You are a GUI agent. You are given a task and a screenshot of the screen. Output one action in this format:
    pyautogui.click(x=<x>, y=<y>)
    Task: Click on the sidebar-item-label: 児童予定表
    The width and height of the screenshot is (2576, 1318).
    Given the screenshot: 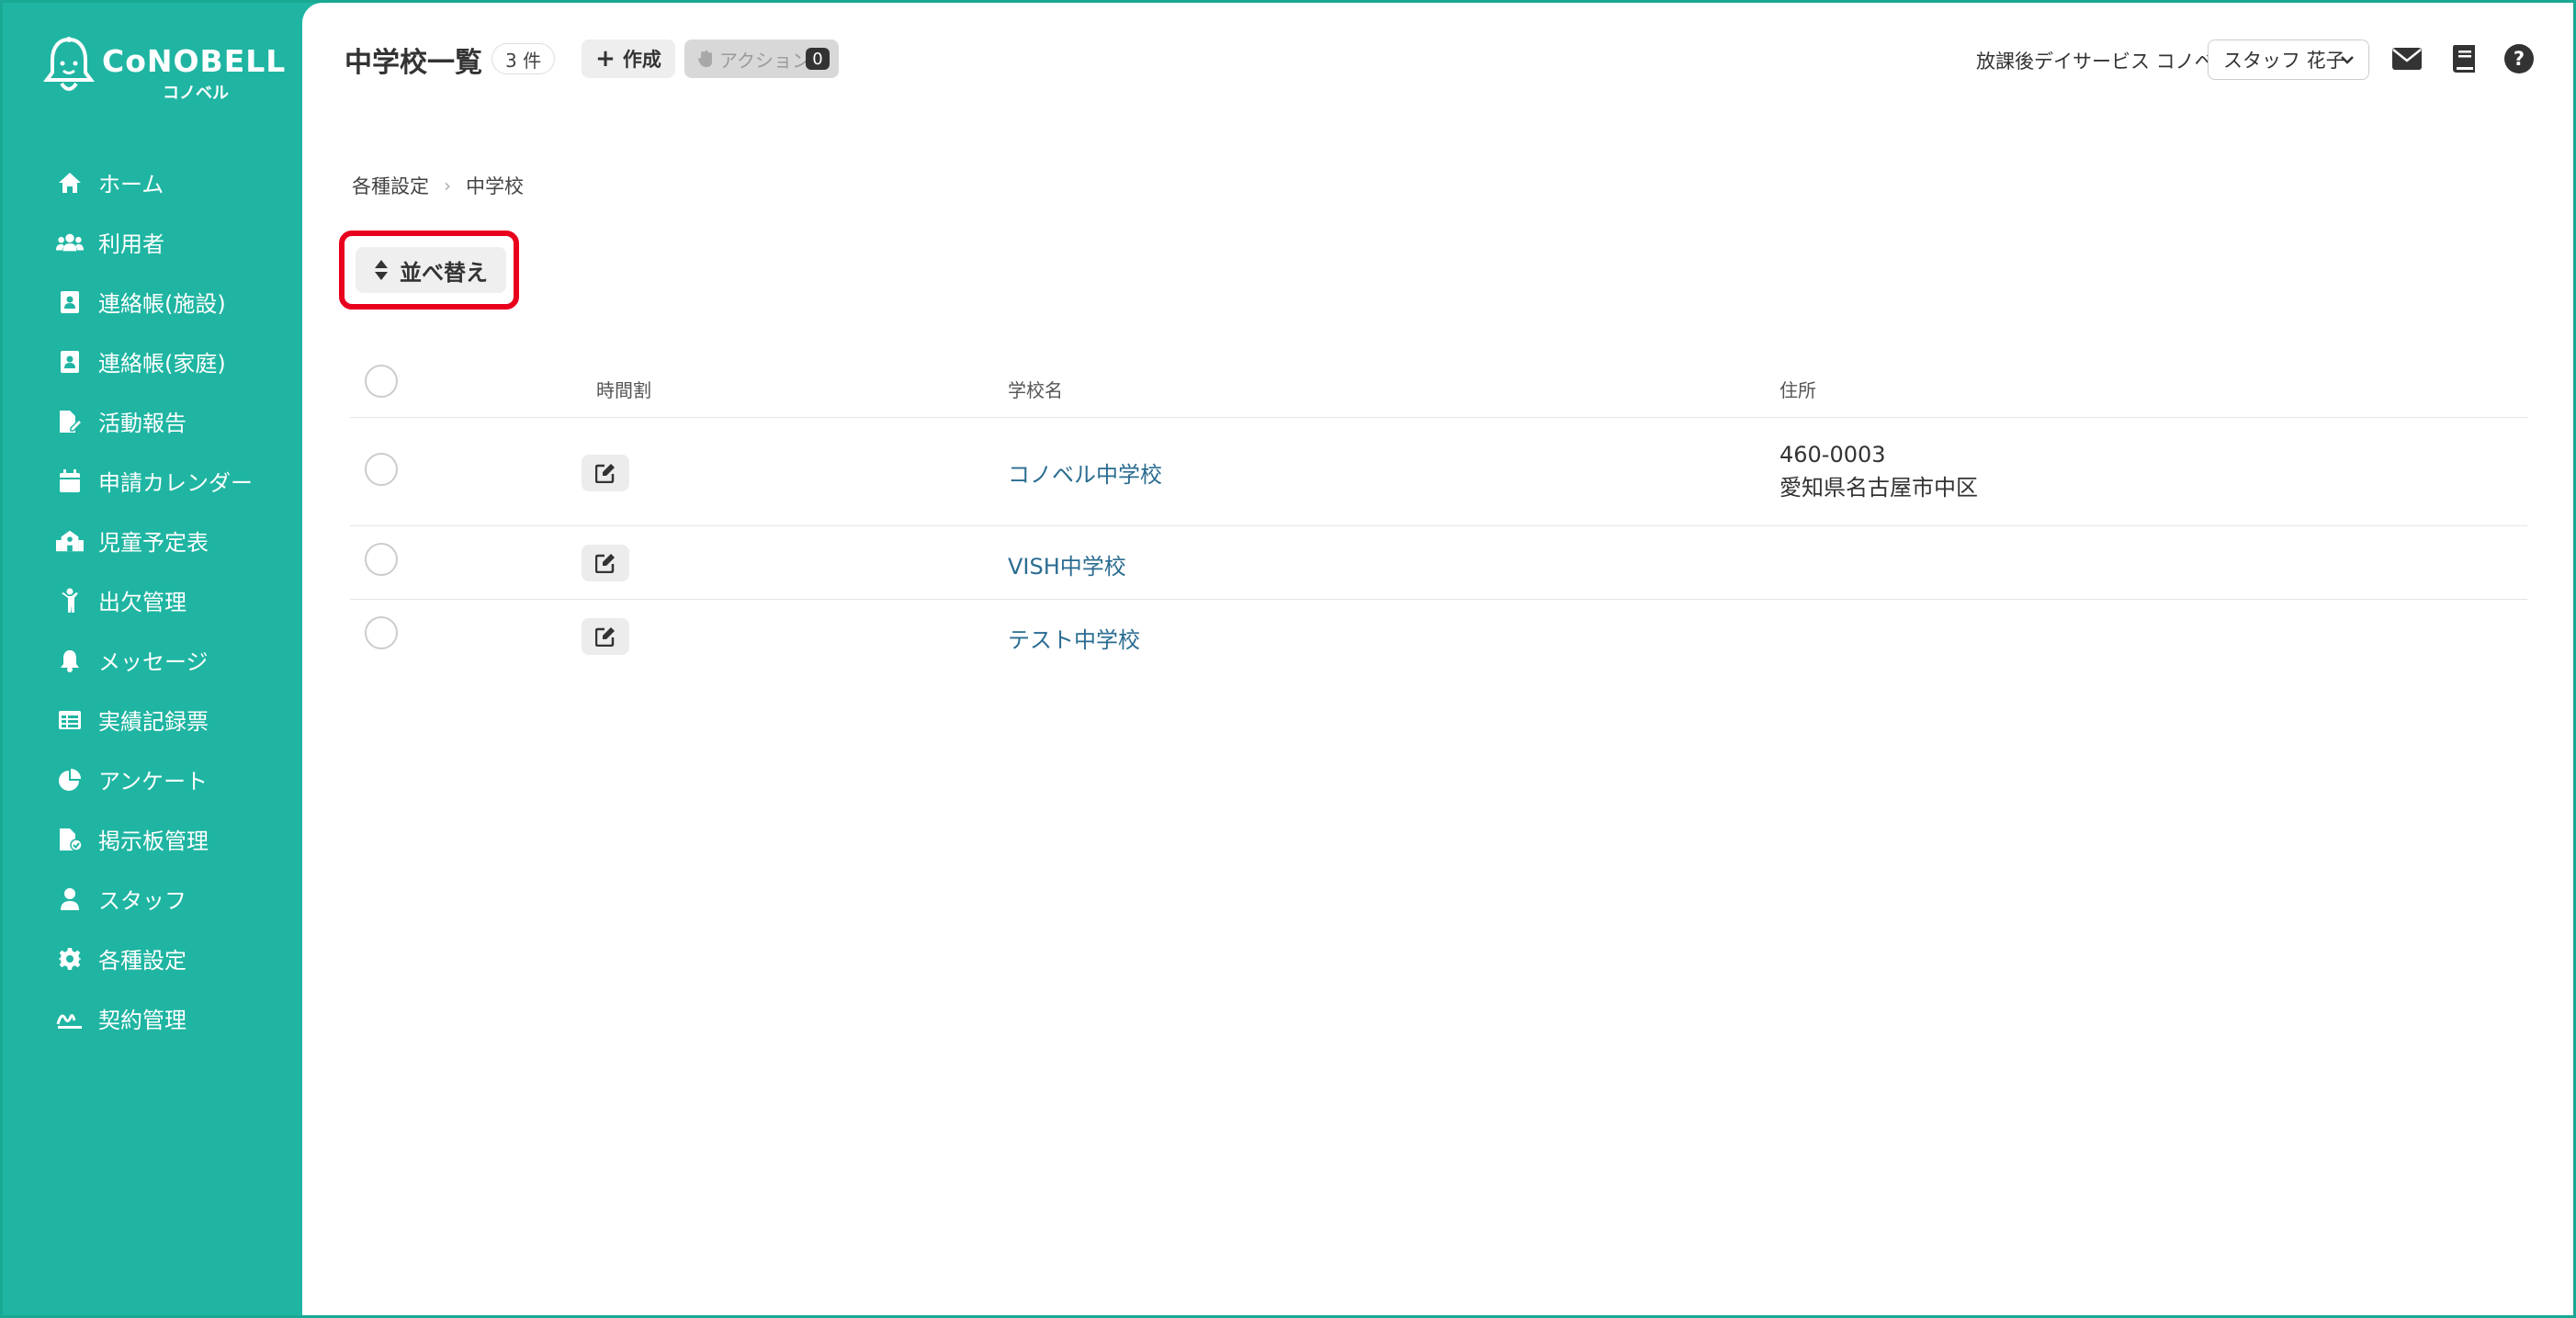 What is the action you would take?
    pyautogui.click(x=153, y=543)
    